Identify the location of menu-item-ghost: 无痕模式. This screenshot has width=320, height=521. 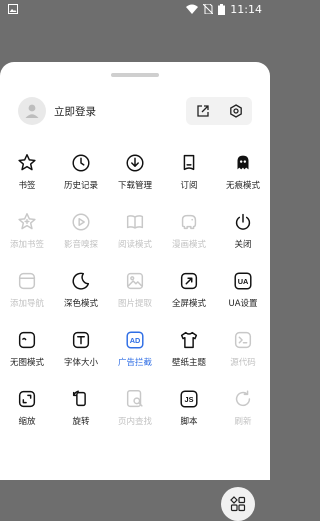
(243, 178).